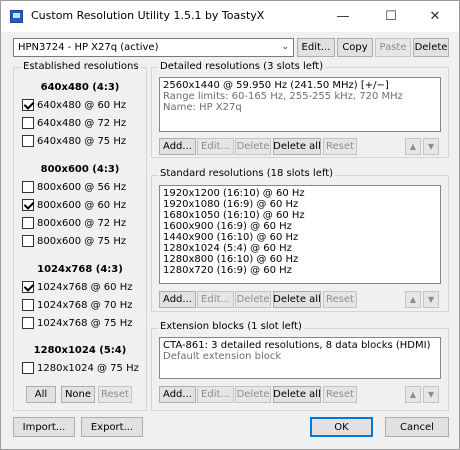 The width and height of the screenshot is (460, 450). Describe the element at coordinates (41, 394) in the screenshot. I see `established-all-button: All` at that location.